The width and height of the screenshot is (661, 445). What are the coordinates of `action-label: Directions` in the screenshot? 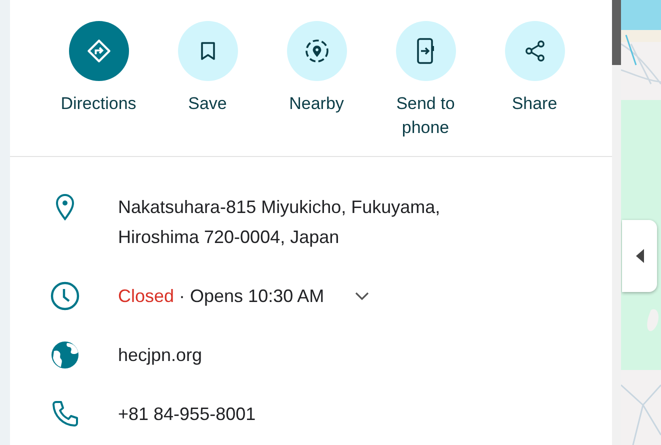 It's located at (98, 104).